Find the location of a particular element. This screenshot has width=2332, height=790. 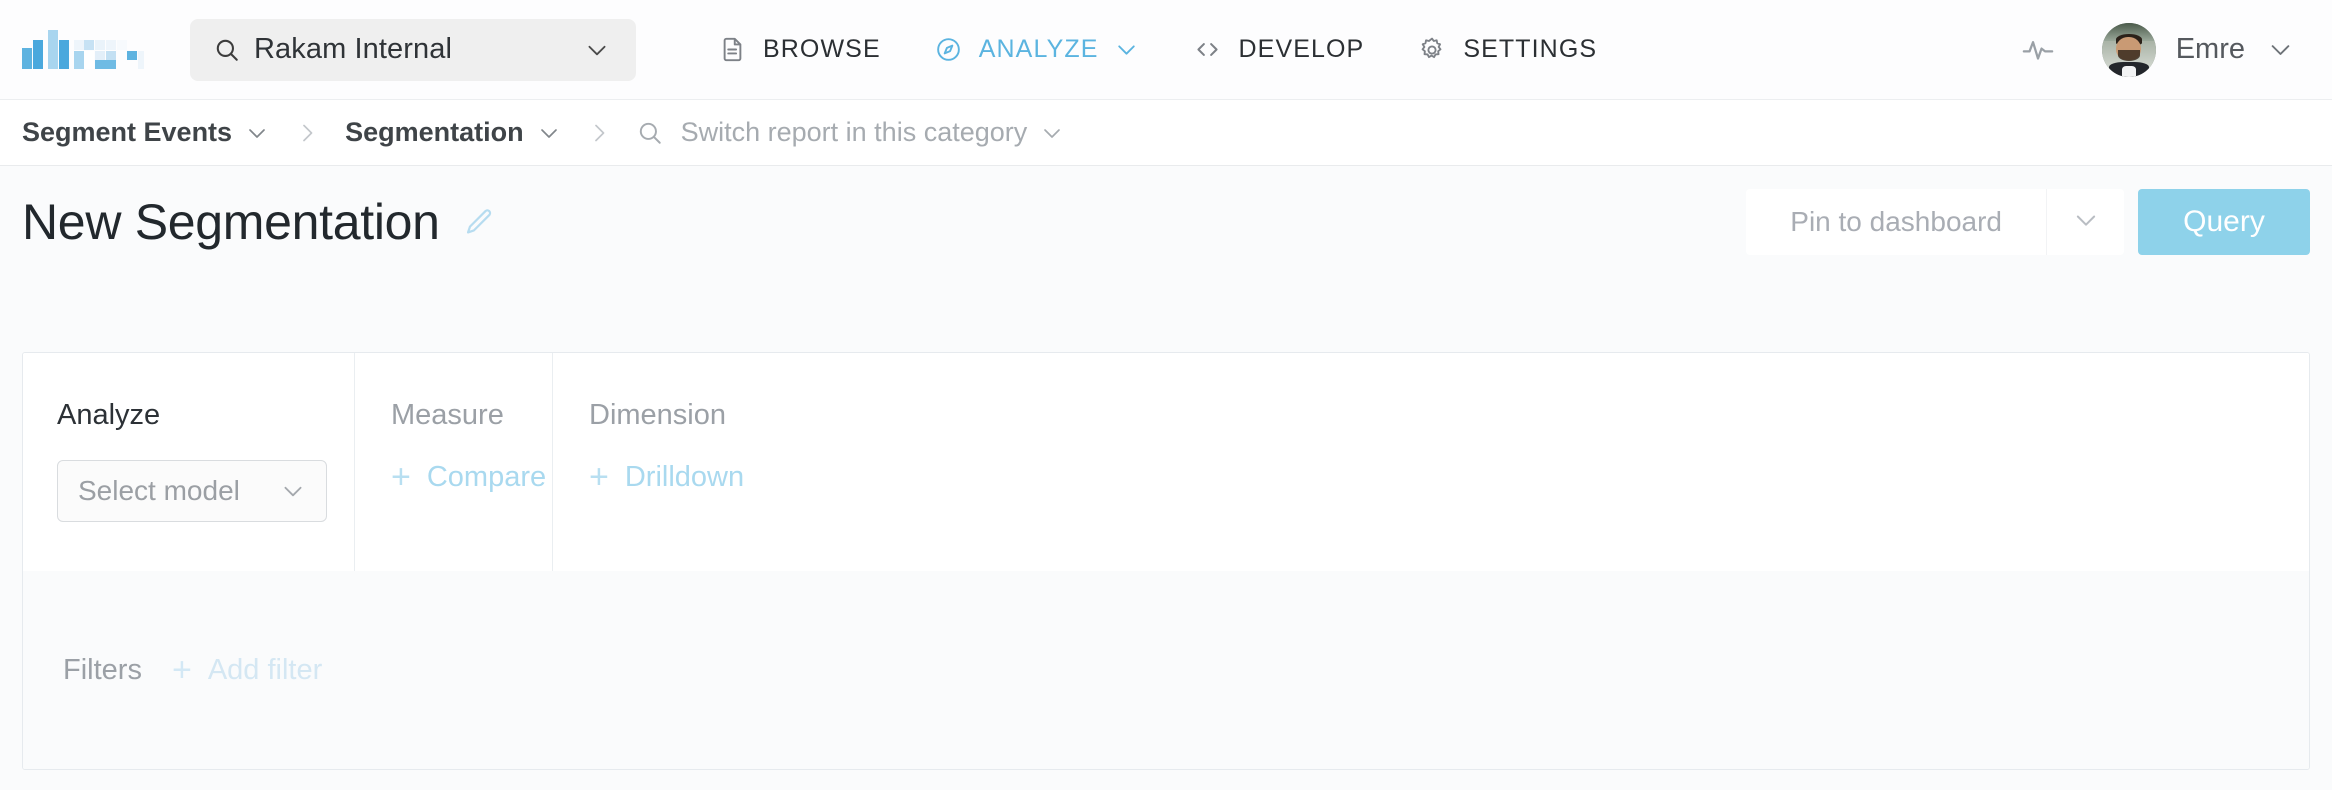

user-name: Emre is located at coordinates (2210, 49).